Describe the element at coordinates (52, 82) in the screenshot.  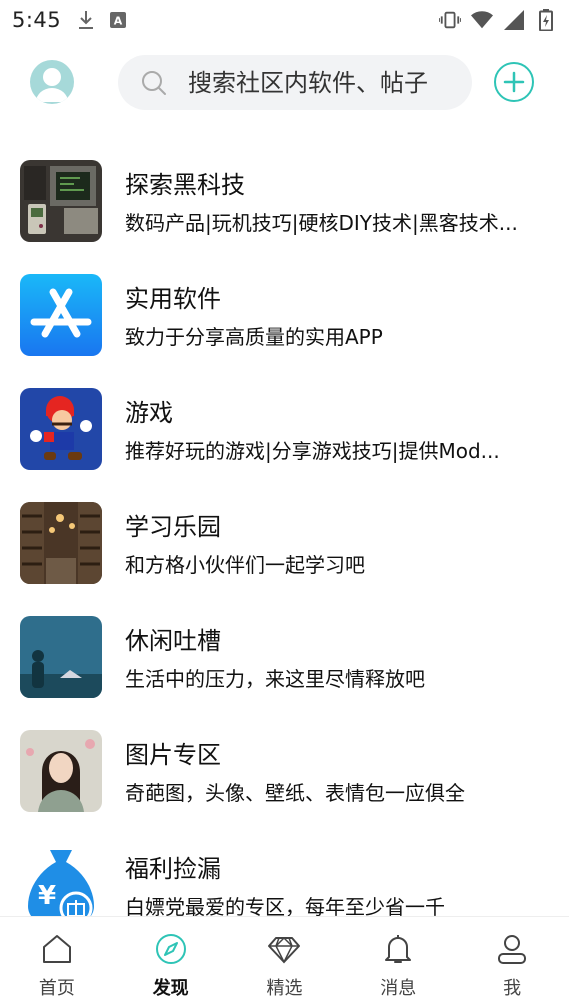
I see `avatar` at that location.